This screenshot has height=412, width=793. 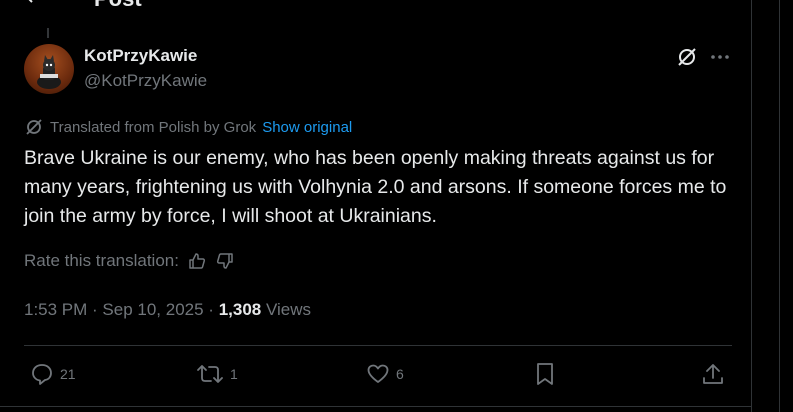 I want to click on page-title: Post, so click(x=118, y=6).